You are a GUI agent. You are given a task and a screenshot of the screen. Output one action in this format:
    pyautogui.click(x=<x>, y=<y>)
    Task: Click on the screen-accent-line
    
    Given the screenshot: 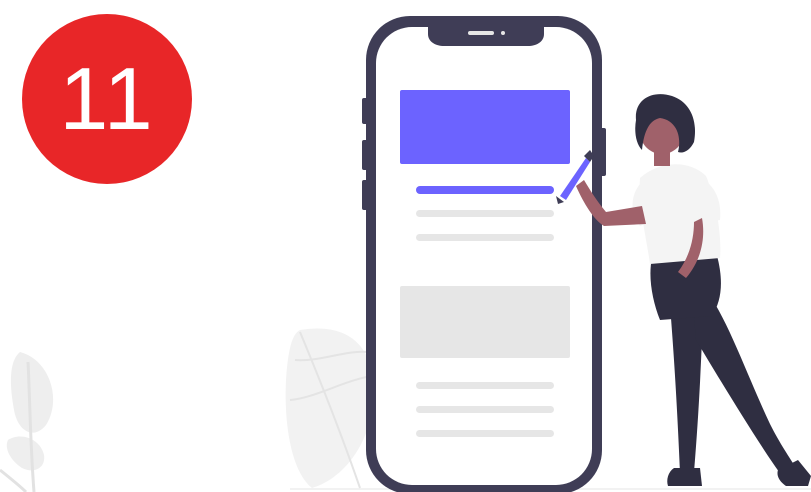 What is the action you would take?
    pyautogui.click(x=485, y=190)
    